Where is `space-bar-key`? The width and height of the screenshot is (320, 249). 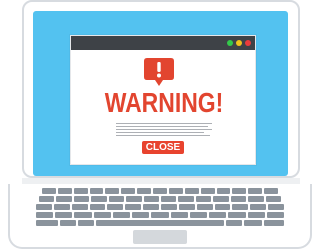 space-bar-key is located at coordinates (160, 223).